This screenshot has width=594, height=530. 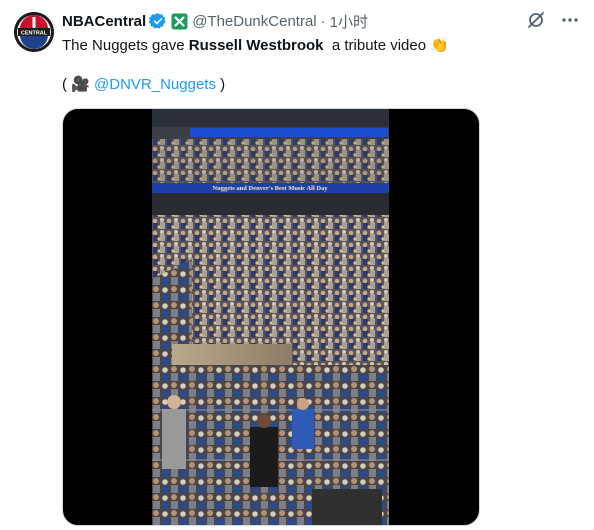 I want to click on avatar: CENTRAL, so click(x=34, y=32).